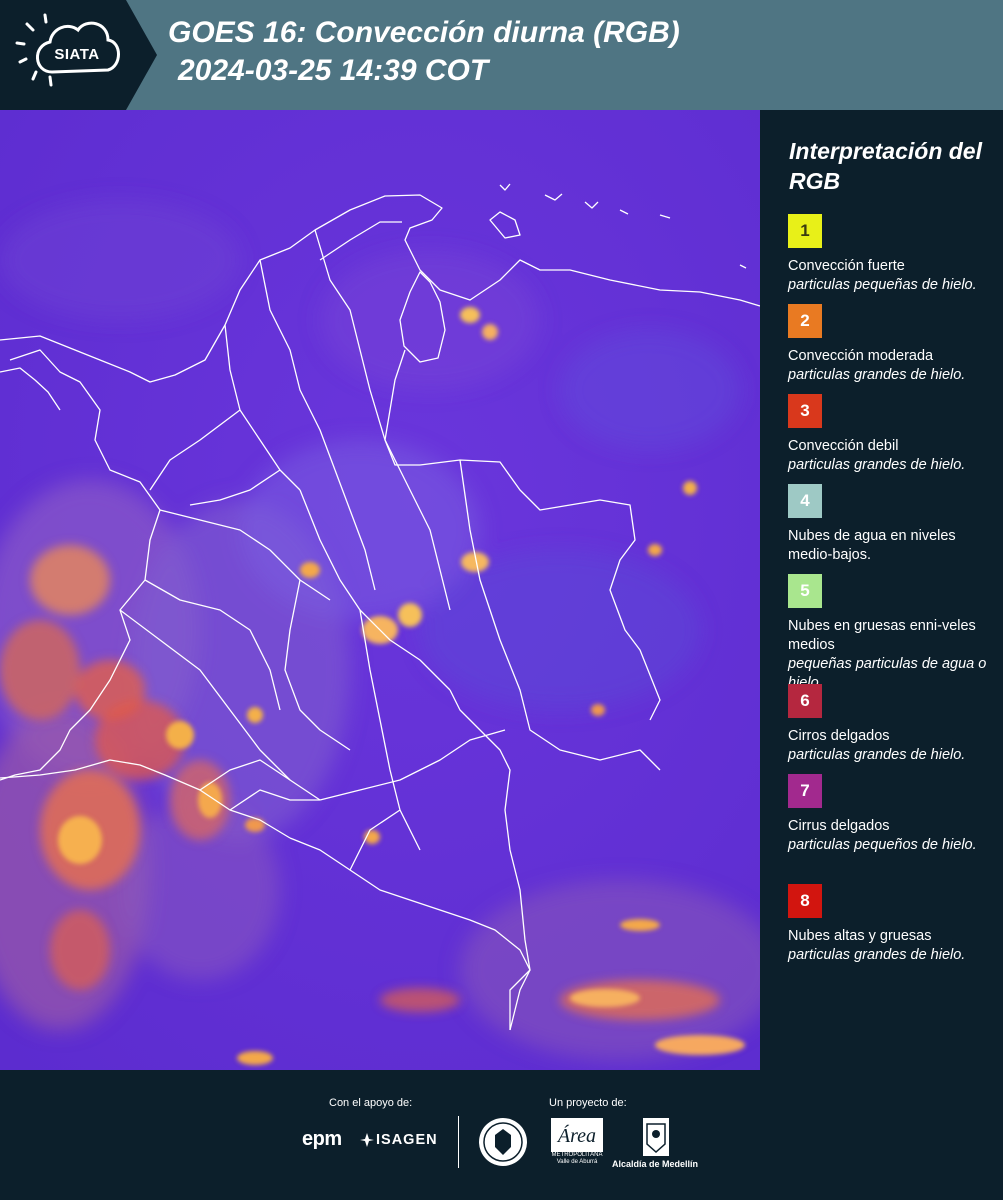 The height and width of the screenshot is (1200, 1003). What do you see at coordinates (843, 446) in the screenshot?
I see `legend-label: Convección debil` at bounding box center [843, 446].